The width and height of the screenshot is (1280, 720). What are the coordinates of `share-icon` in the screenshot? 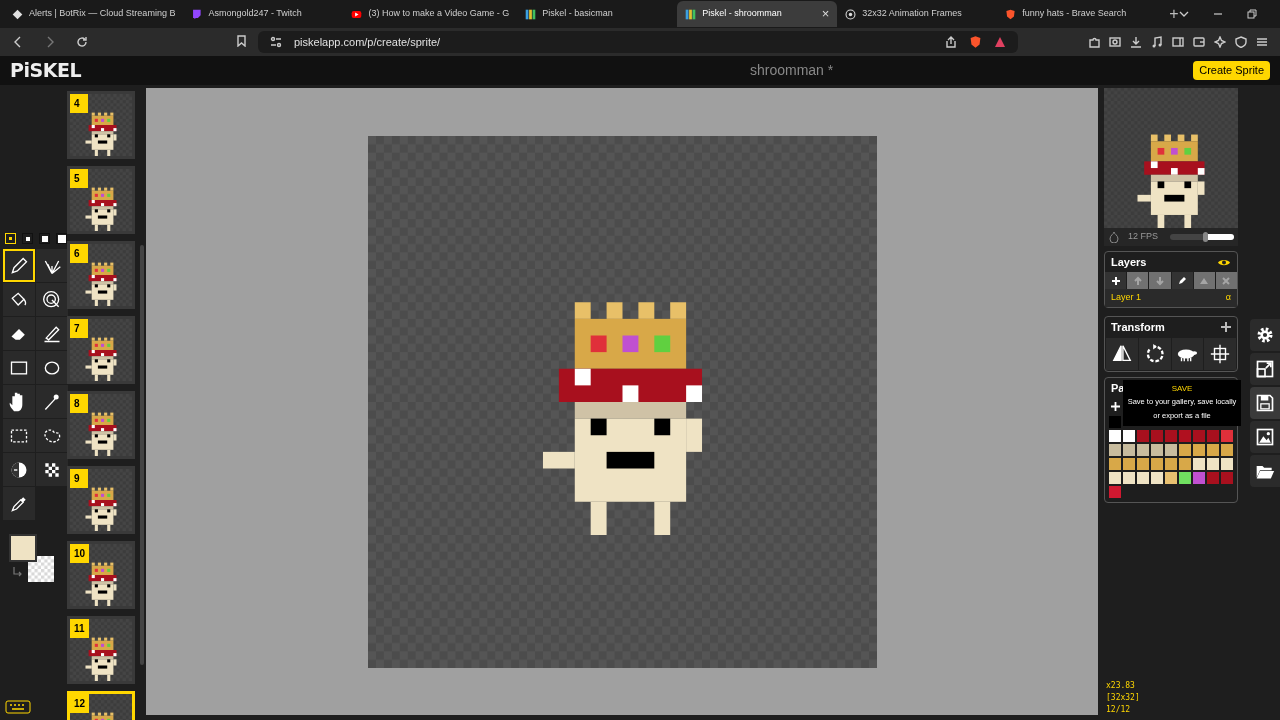 It's located at (951, 42).